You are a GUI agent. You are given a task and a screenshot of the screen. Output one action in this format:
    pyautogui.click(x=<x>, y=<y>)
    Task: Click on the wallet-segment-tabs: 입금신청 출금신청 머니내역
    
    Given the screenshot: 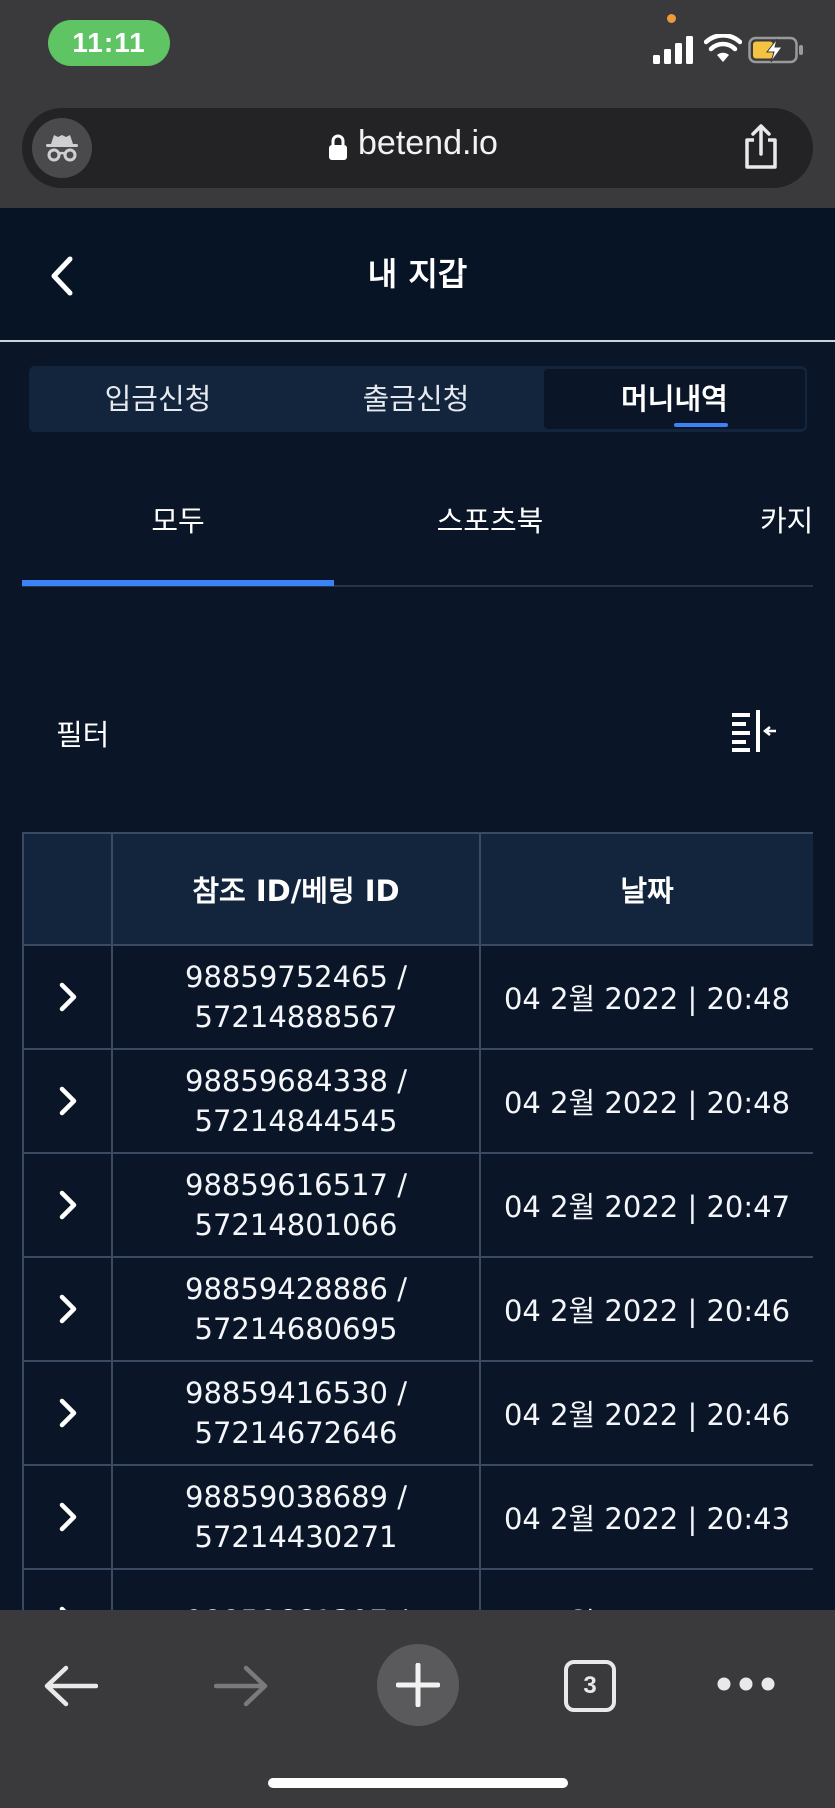 What is the action you would take?
    pyautogui.click(x=418, y=399)
    